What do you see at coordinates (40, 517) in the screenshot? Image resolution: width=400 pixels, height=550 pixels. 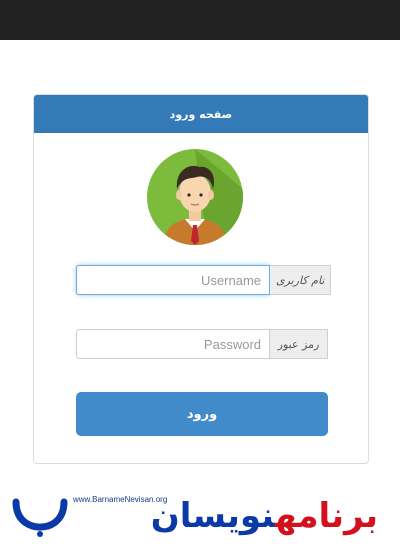 I see `watermark-swoosh-icon` at bounding box center [40, 517].